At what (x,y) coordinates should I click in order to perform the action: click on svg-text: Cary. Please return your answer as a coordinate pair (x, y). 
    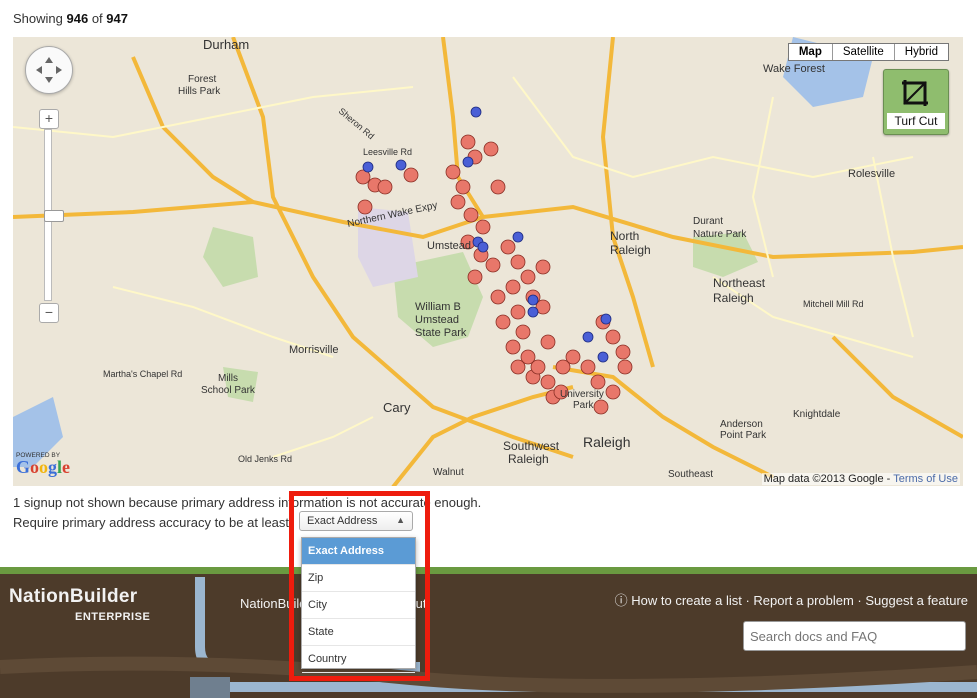
    Looking at the image, I should click on (397, 407).